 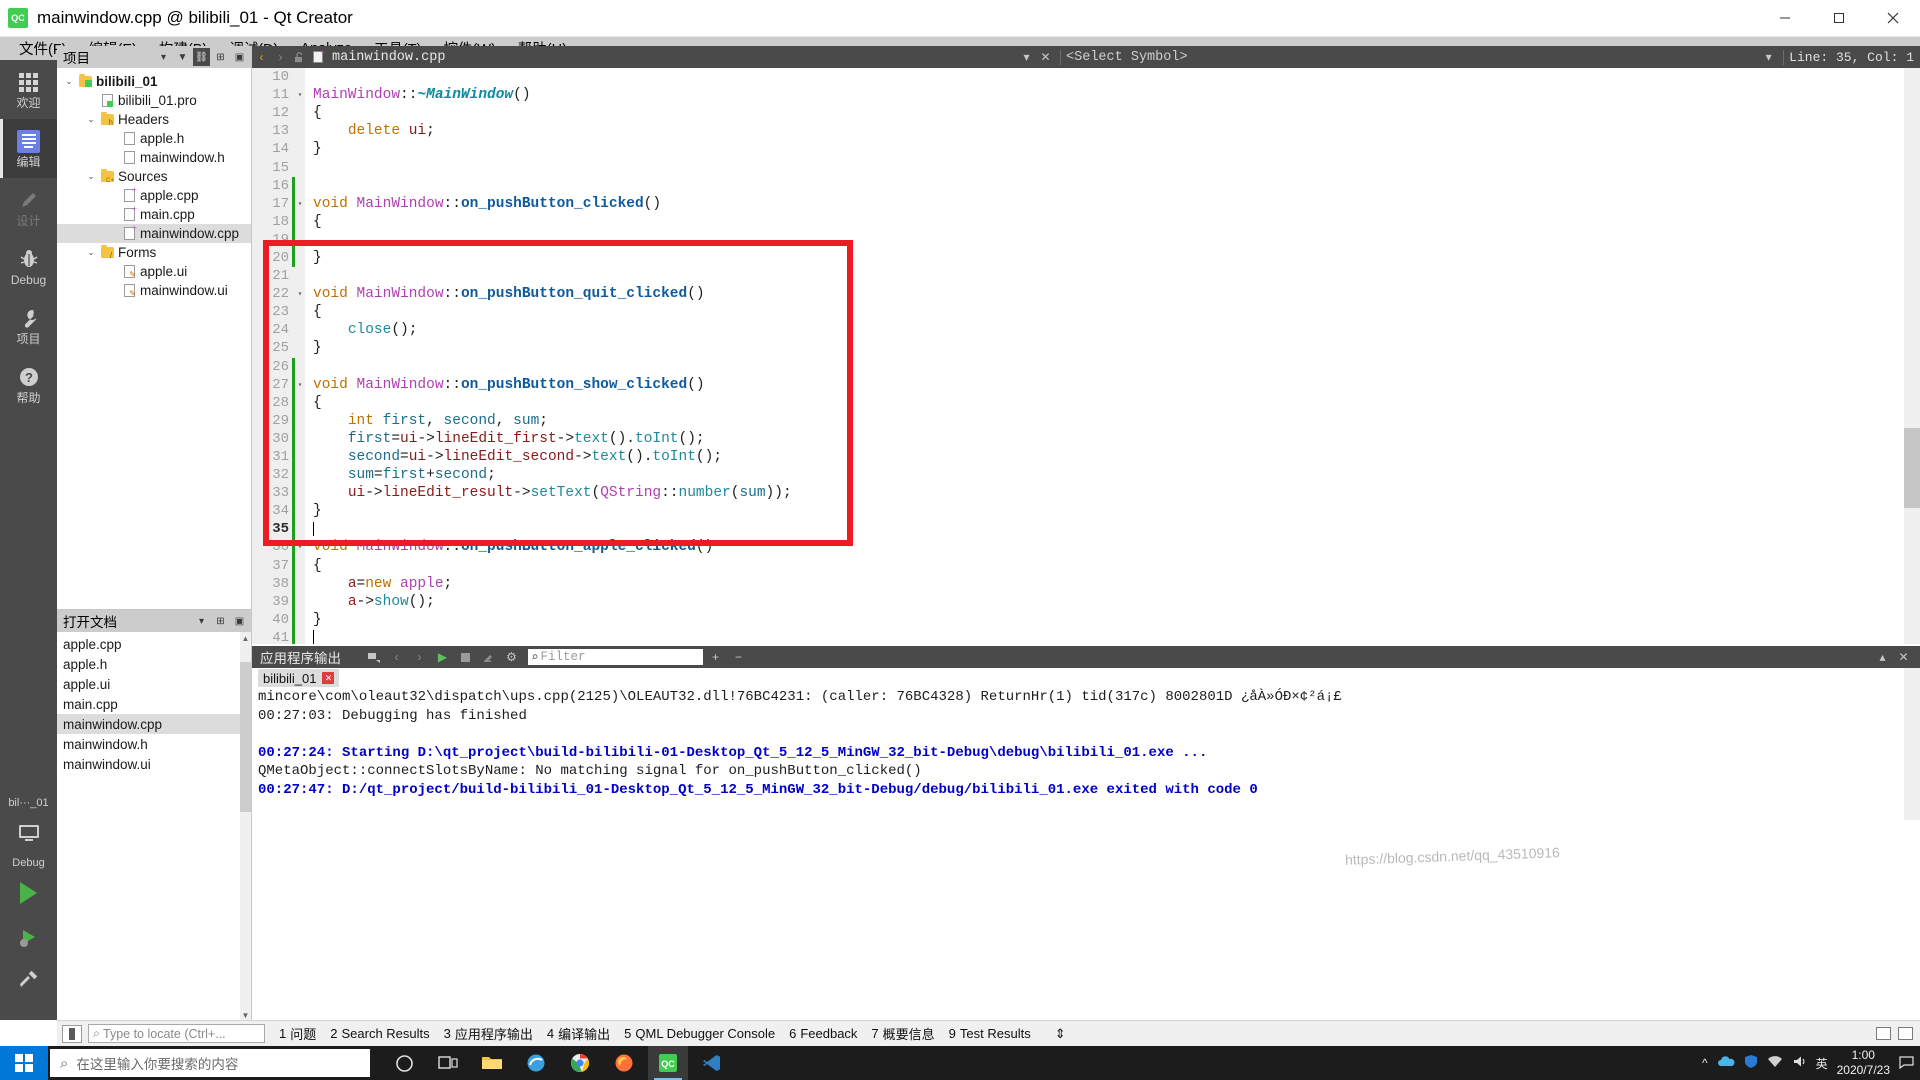 I want to click on tree-item-main-cpp: main.cpp, so click(x=154, y=214).